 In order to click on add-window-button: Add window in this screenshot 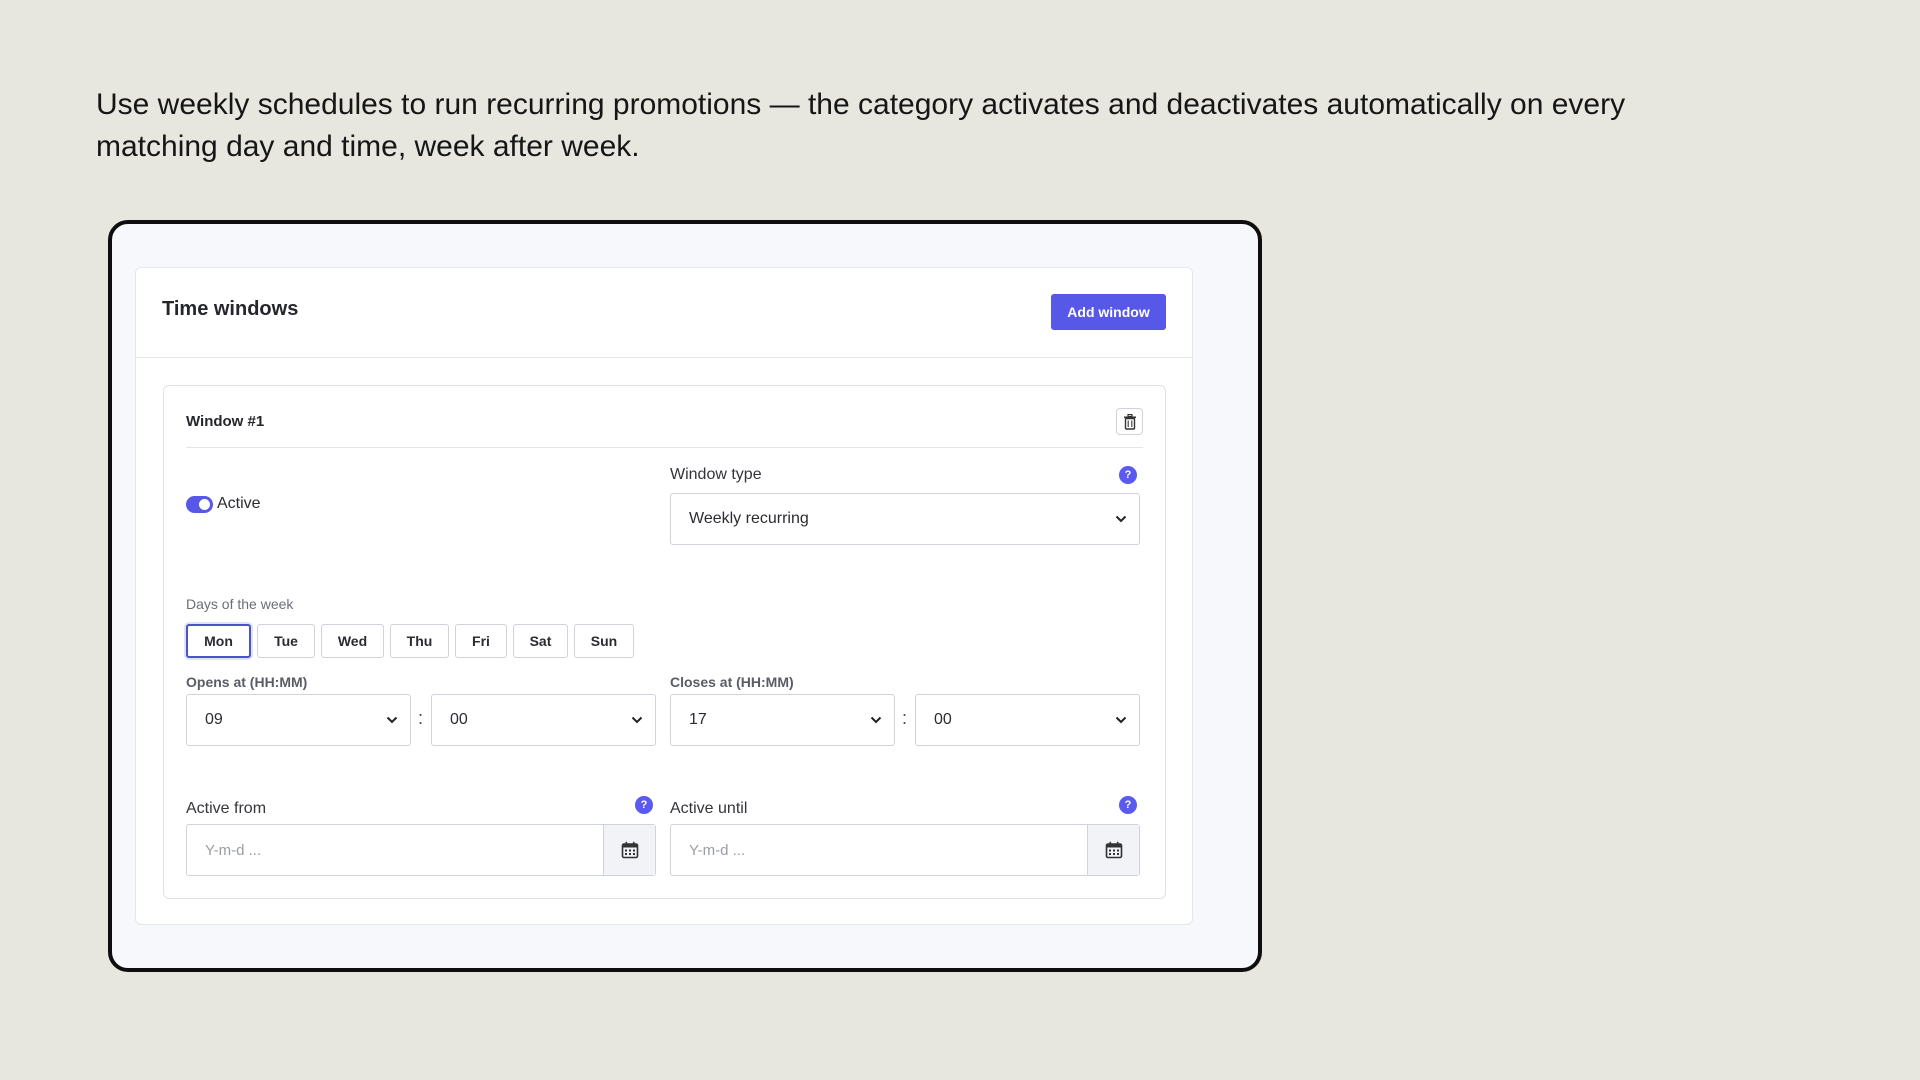, I will do `click(1108, 312)`.